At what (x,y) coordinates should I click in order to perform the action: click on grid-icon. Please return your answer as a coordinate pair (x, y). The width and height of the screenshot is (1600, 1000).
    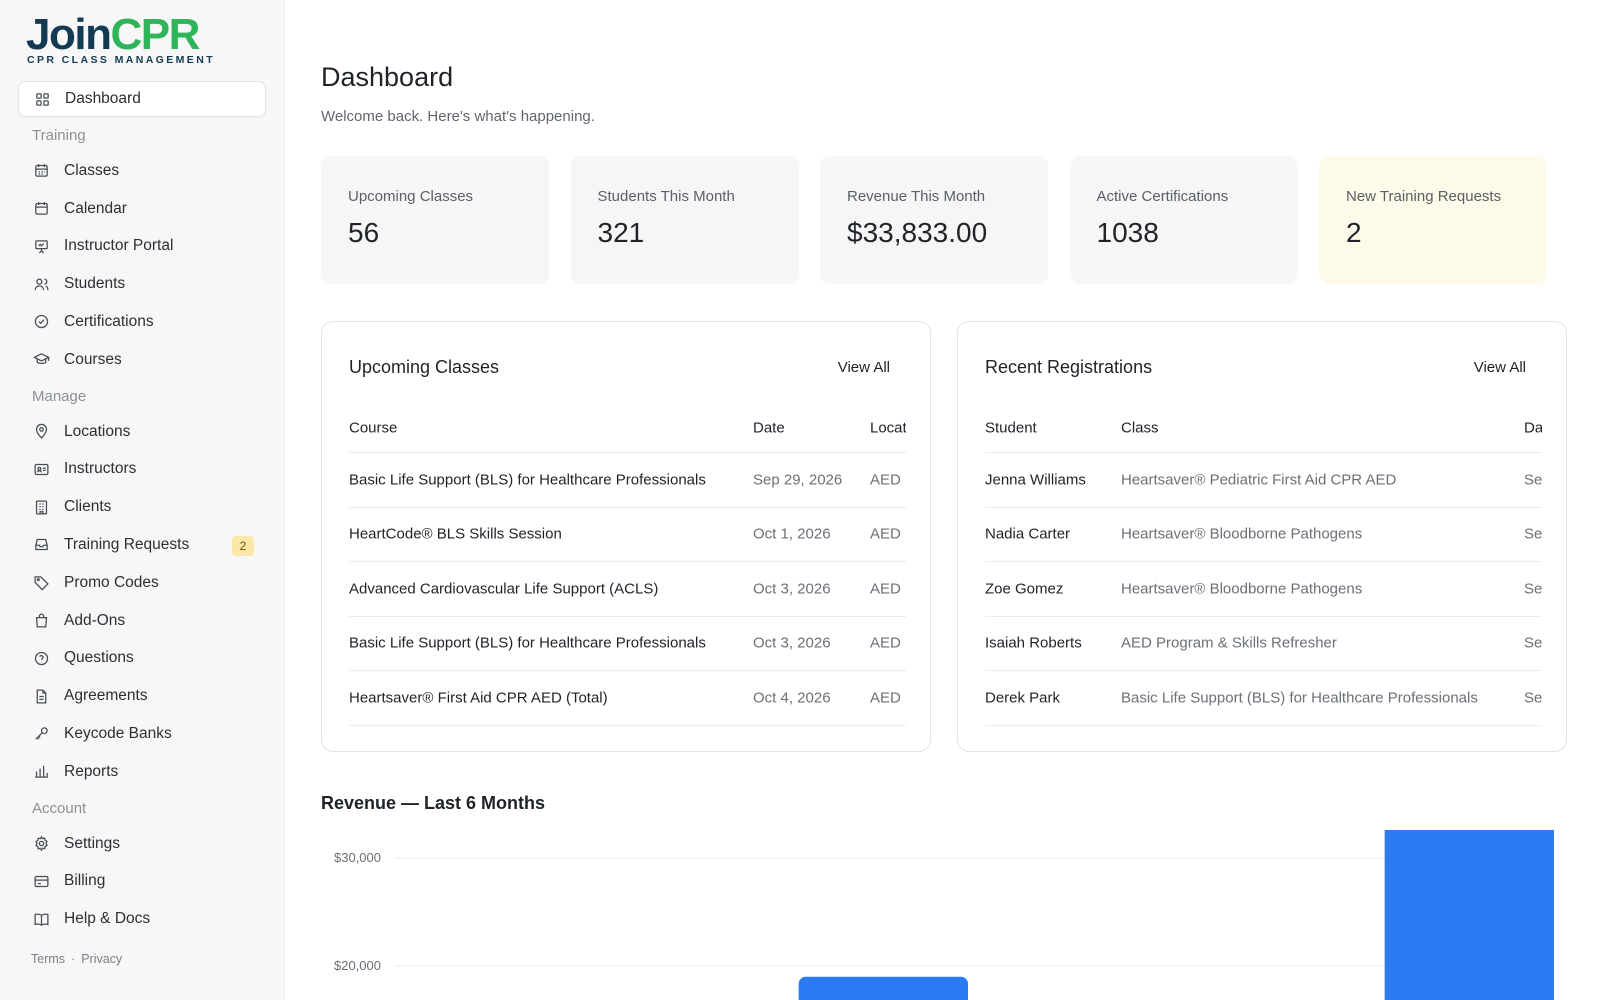
    Looking at the image, I should click on (42, 99).